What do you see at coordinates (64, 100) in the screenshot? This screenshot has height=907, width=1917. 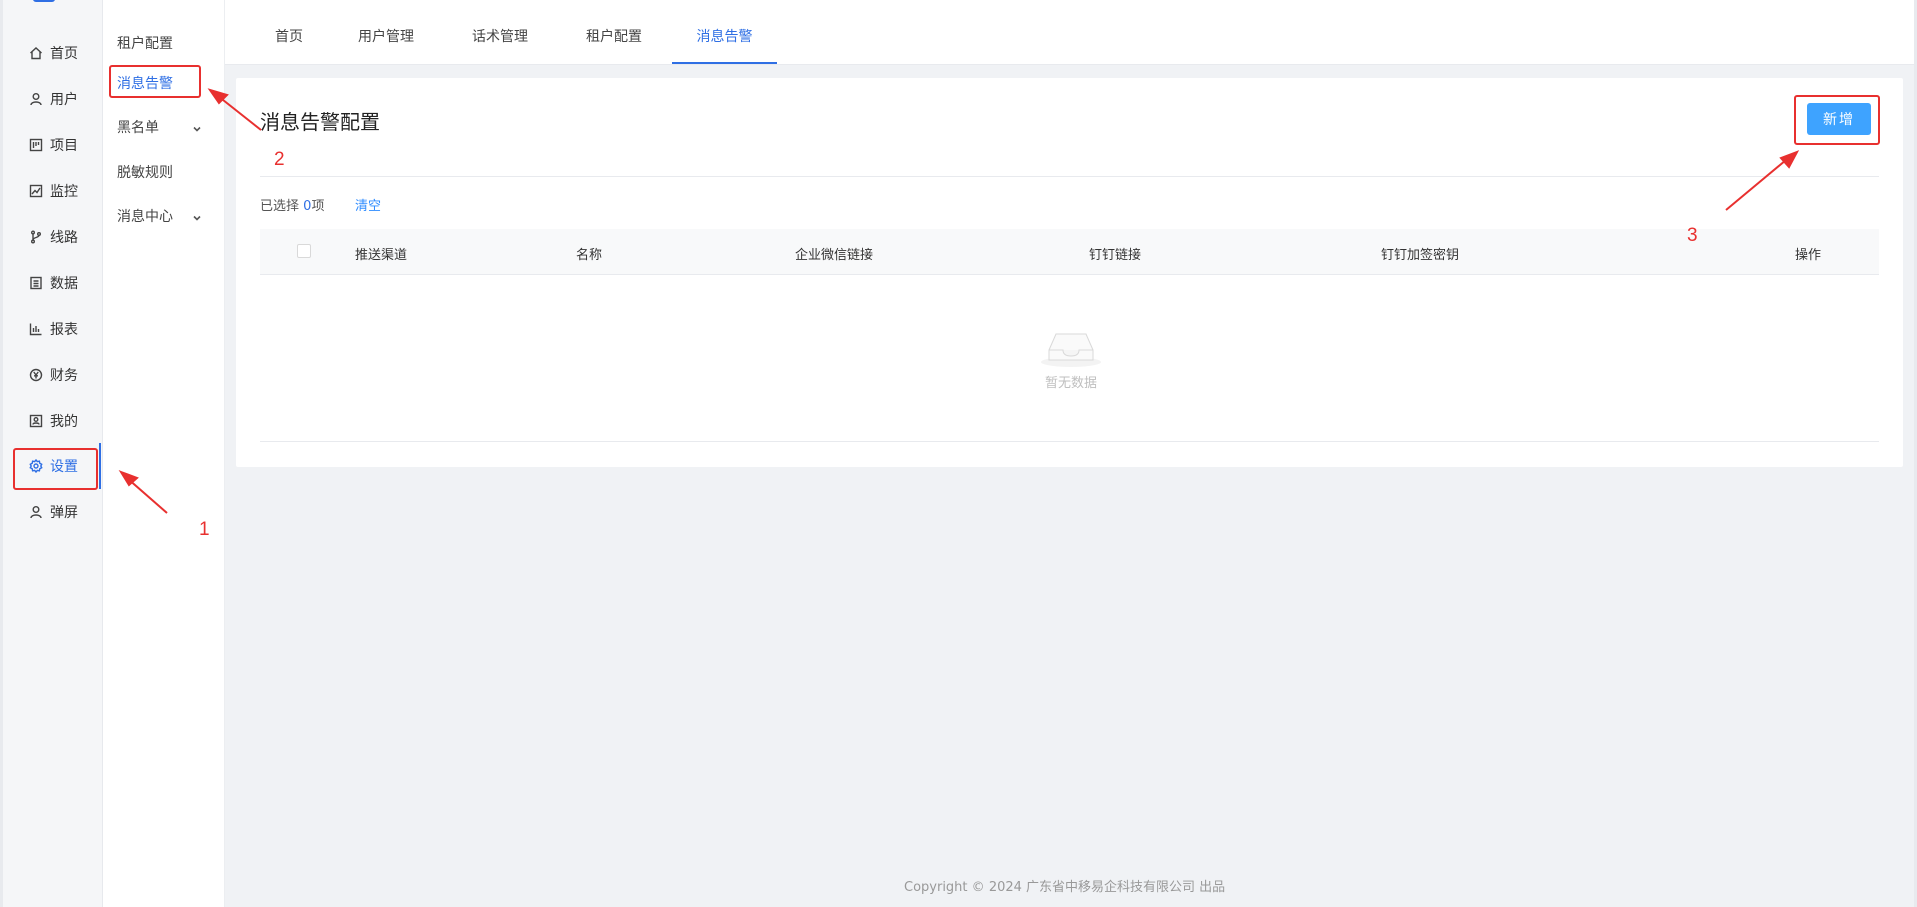 I see `sidebar-item-label: 用户` at bounding box center [64, 100].